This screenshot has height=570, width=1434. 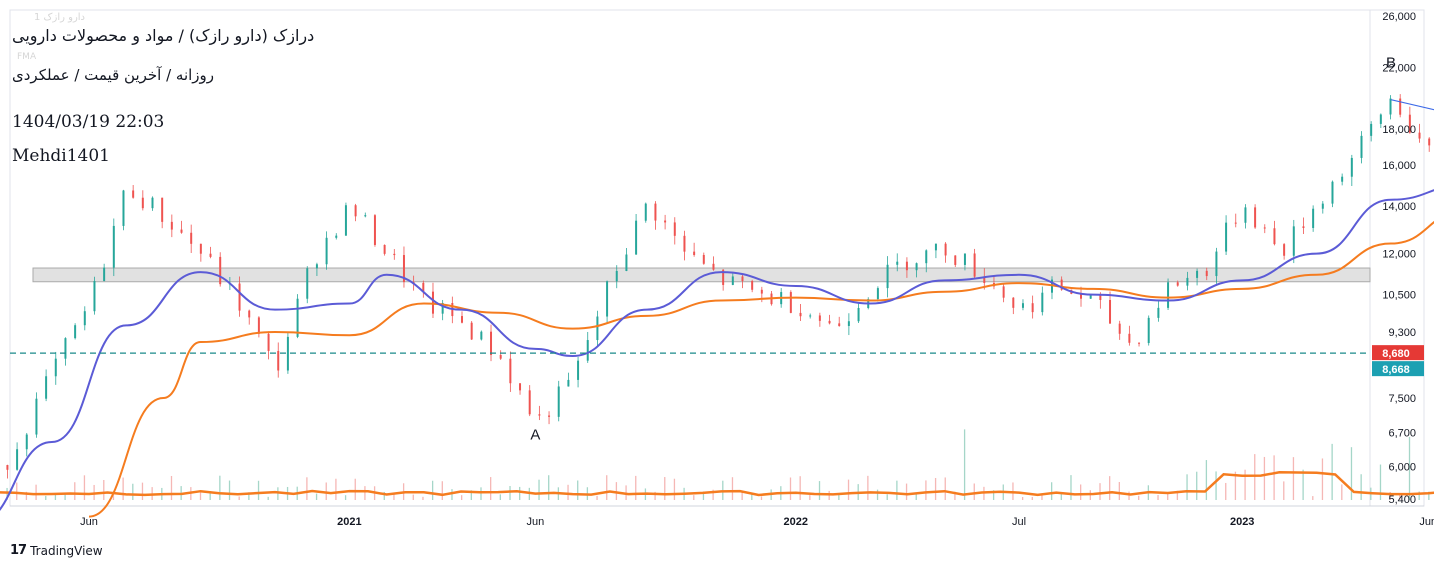 What do you see at coordinates (1399, 207) in the screenshot?
I see `y-tick-label: 14,000` at bounding box center [1399, 207].